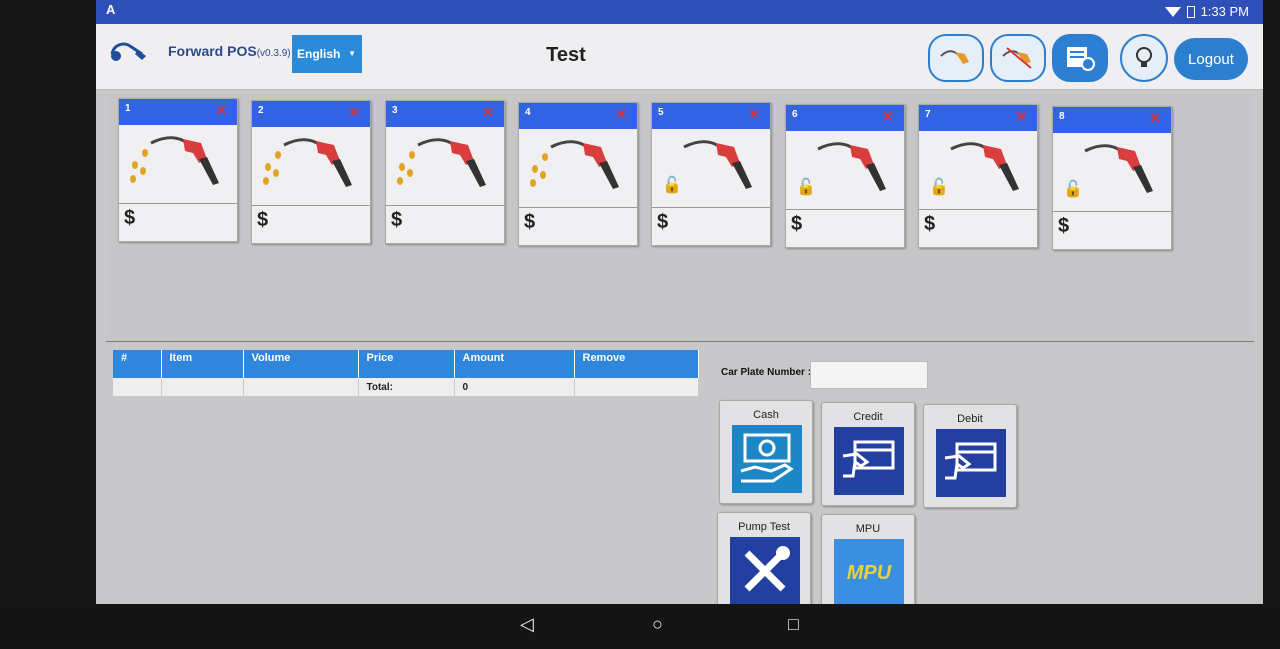 Image resolution: width=1280 pixels, height=649 pixels. I want to click on card-hand-icon, so click(970, 461).